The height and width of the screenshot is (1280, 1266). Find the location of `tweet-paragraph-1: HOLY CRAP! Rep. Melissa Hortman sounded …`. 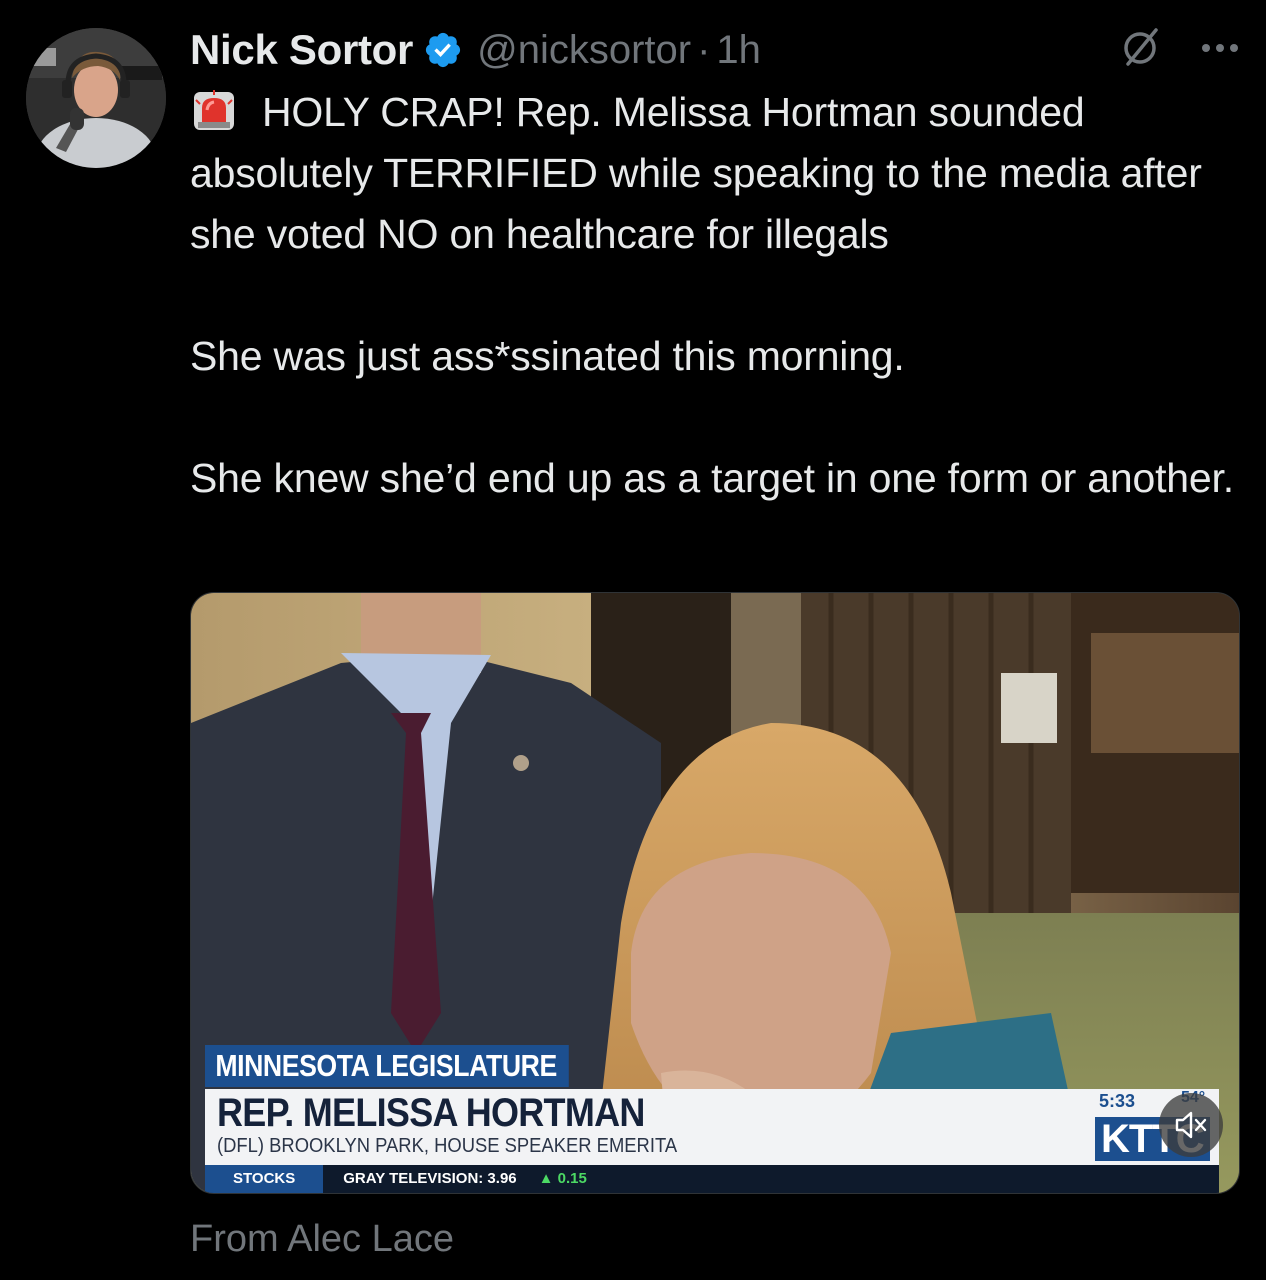

tweet-paragraph-1: HOLY CRAP! Rep. Melissa Hortman sounded … is located at coordinates (720, 173).